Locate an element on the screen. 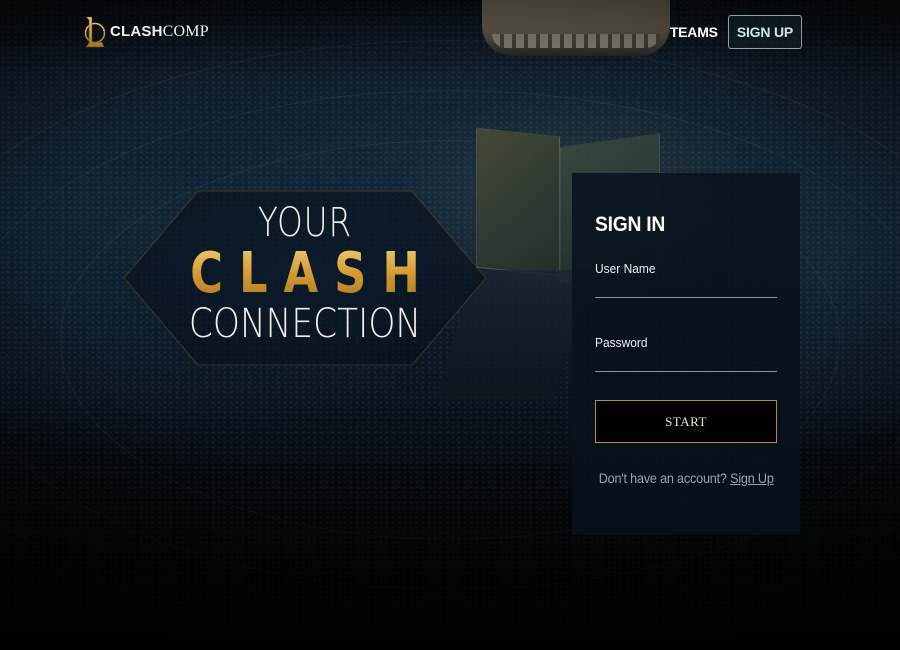 The width and height of the screenshot is (900, 650). brand-name: CLASHCOMP is located at coordinates (159, 31).